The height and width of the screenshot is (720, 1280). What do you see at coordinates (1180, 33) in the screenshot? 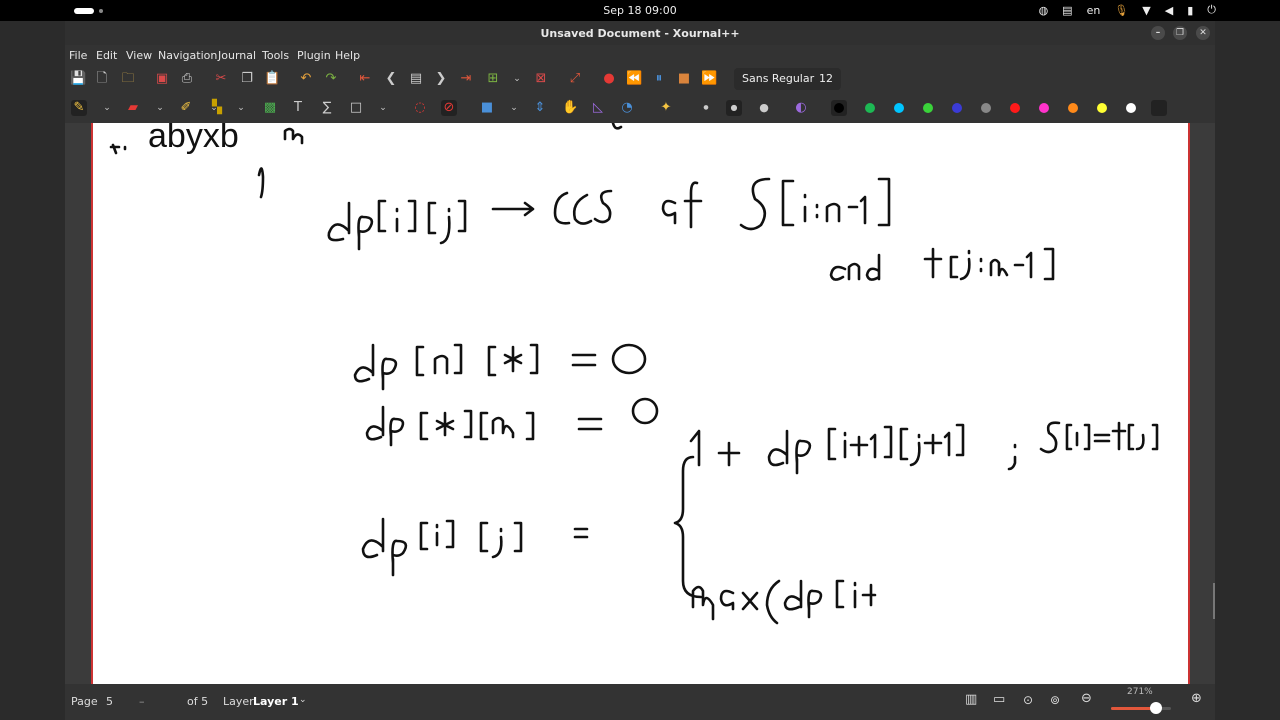
I see `maximize-icon: ❐` at bounding box center [1180, 33].